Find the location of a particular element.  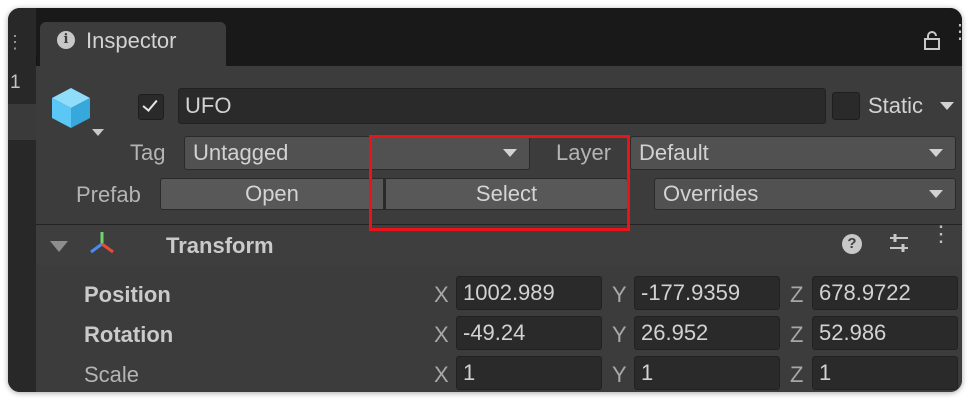

panel-kebab-icon: ⋮ is located at coordinates (16, 42).